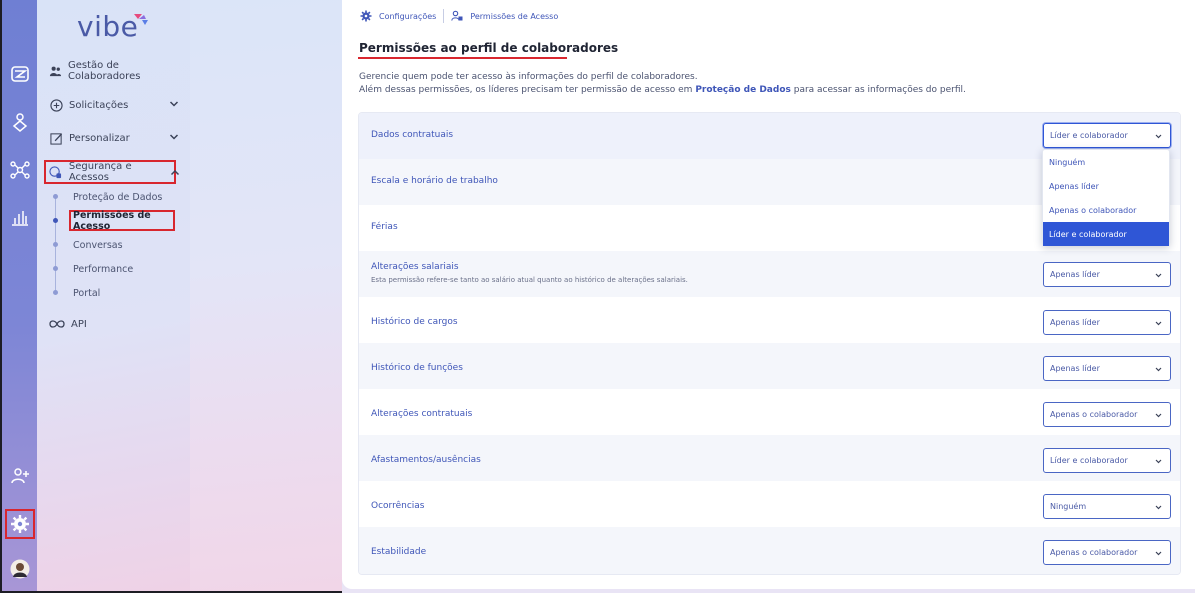 The height and width of the screenshot is (593, 1195). Describe the element at coordinates (20, 476) in the screenshot. I see `add-user-icon` at that location.